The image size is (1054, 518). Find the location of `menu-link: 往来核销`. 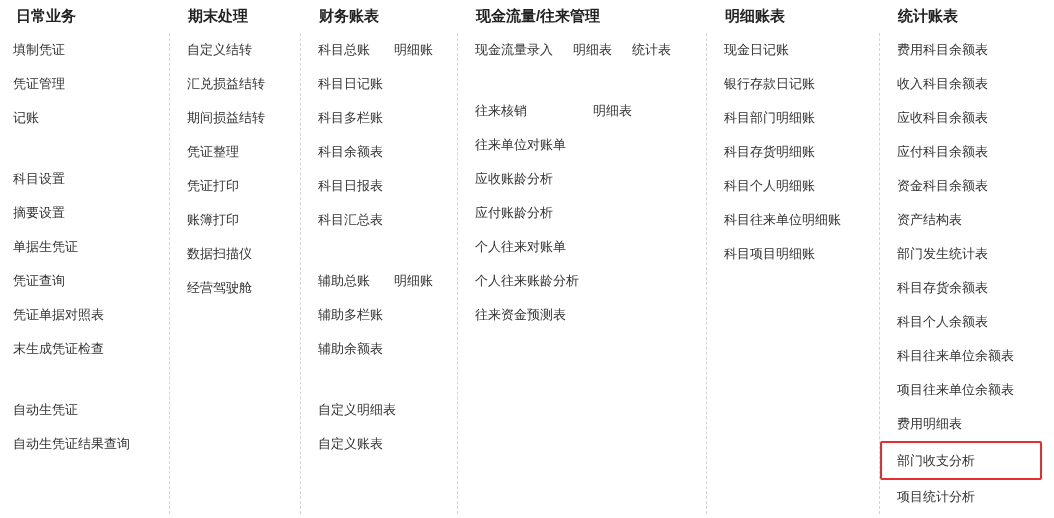

menu-link: 往来核销 is located at coordinates (503, 111).